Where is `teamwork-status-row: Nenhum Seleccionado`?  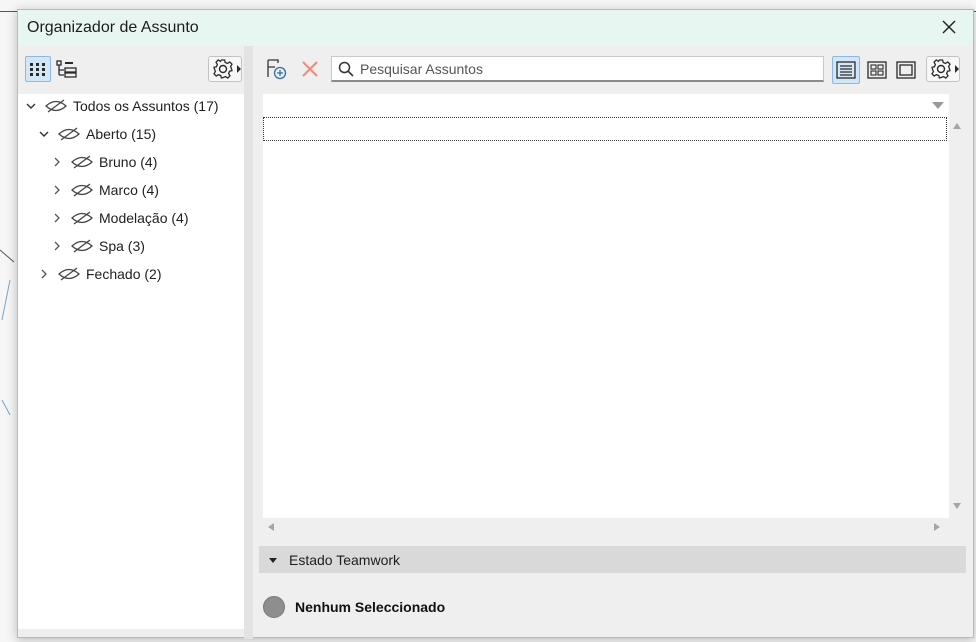
teamwork-status-row: Nenhum Seleccionado is located at coordinates (354, 607).